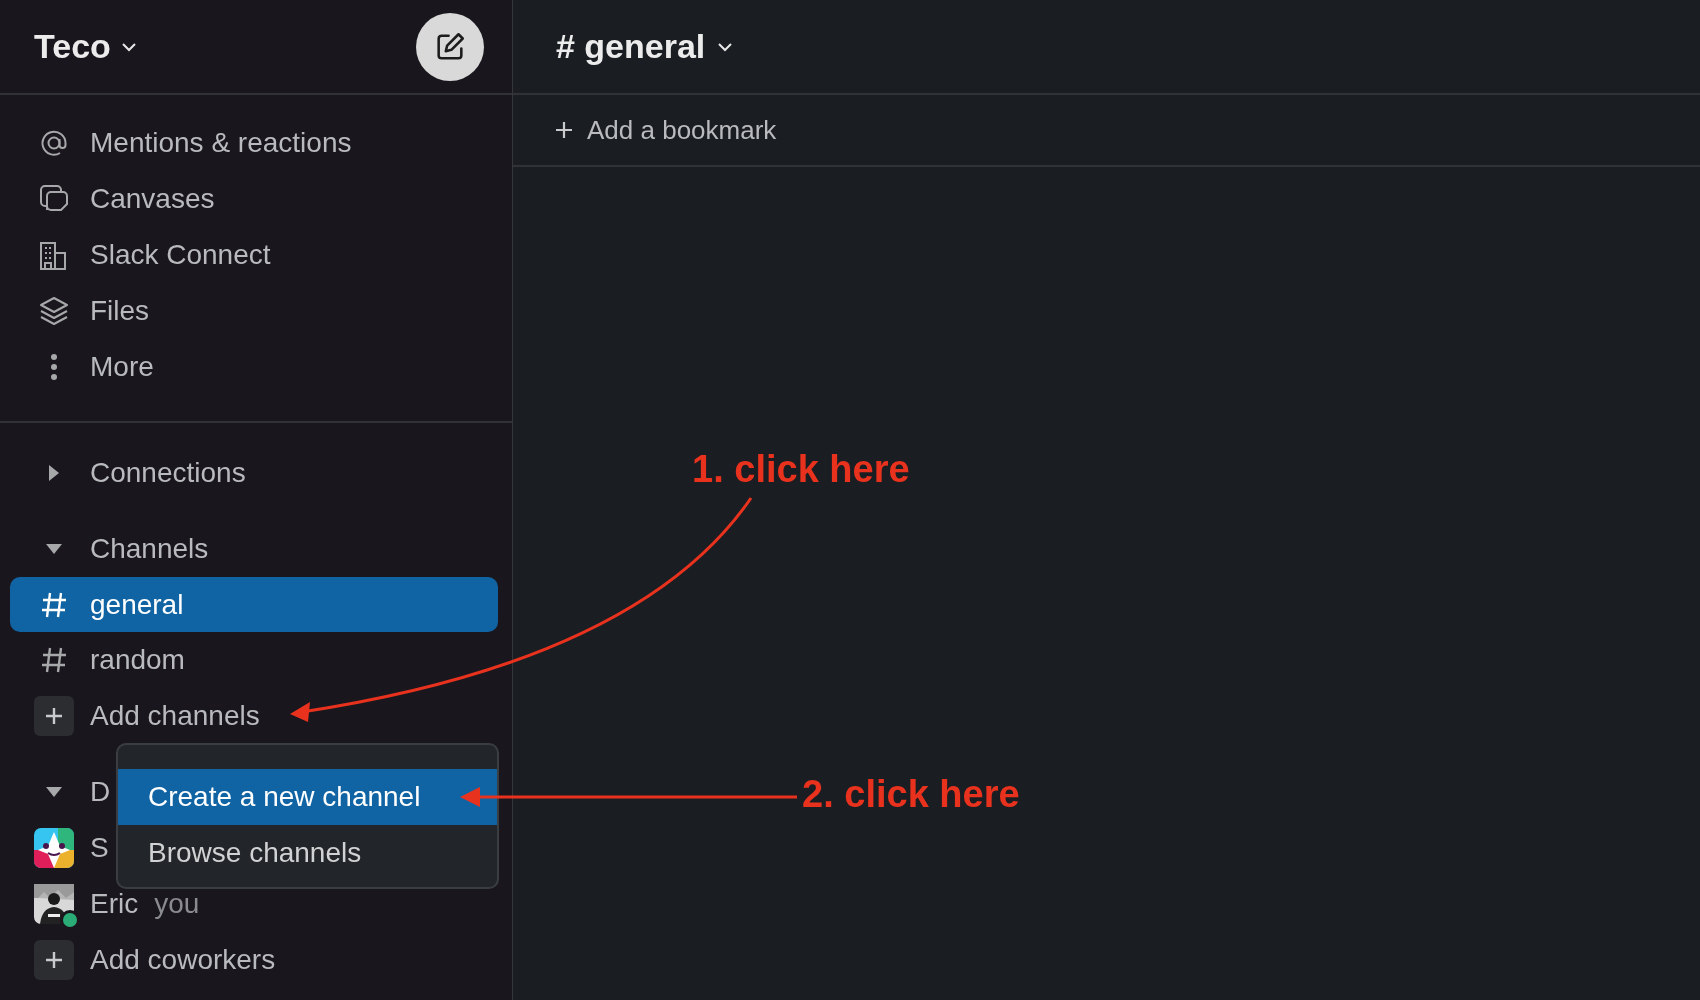 The width and height of the screenshot is (1700, 1000). What do you see at coordinates (801, 469) in the screenshot?
I see `annotation-text: 1. click here` at bounding box center [801, 469].